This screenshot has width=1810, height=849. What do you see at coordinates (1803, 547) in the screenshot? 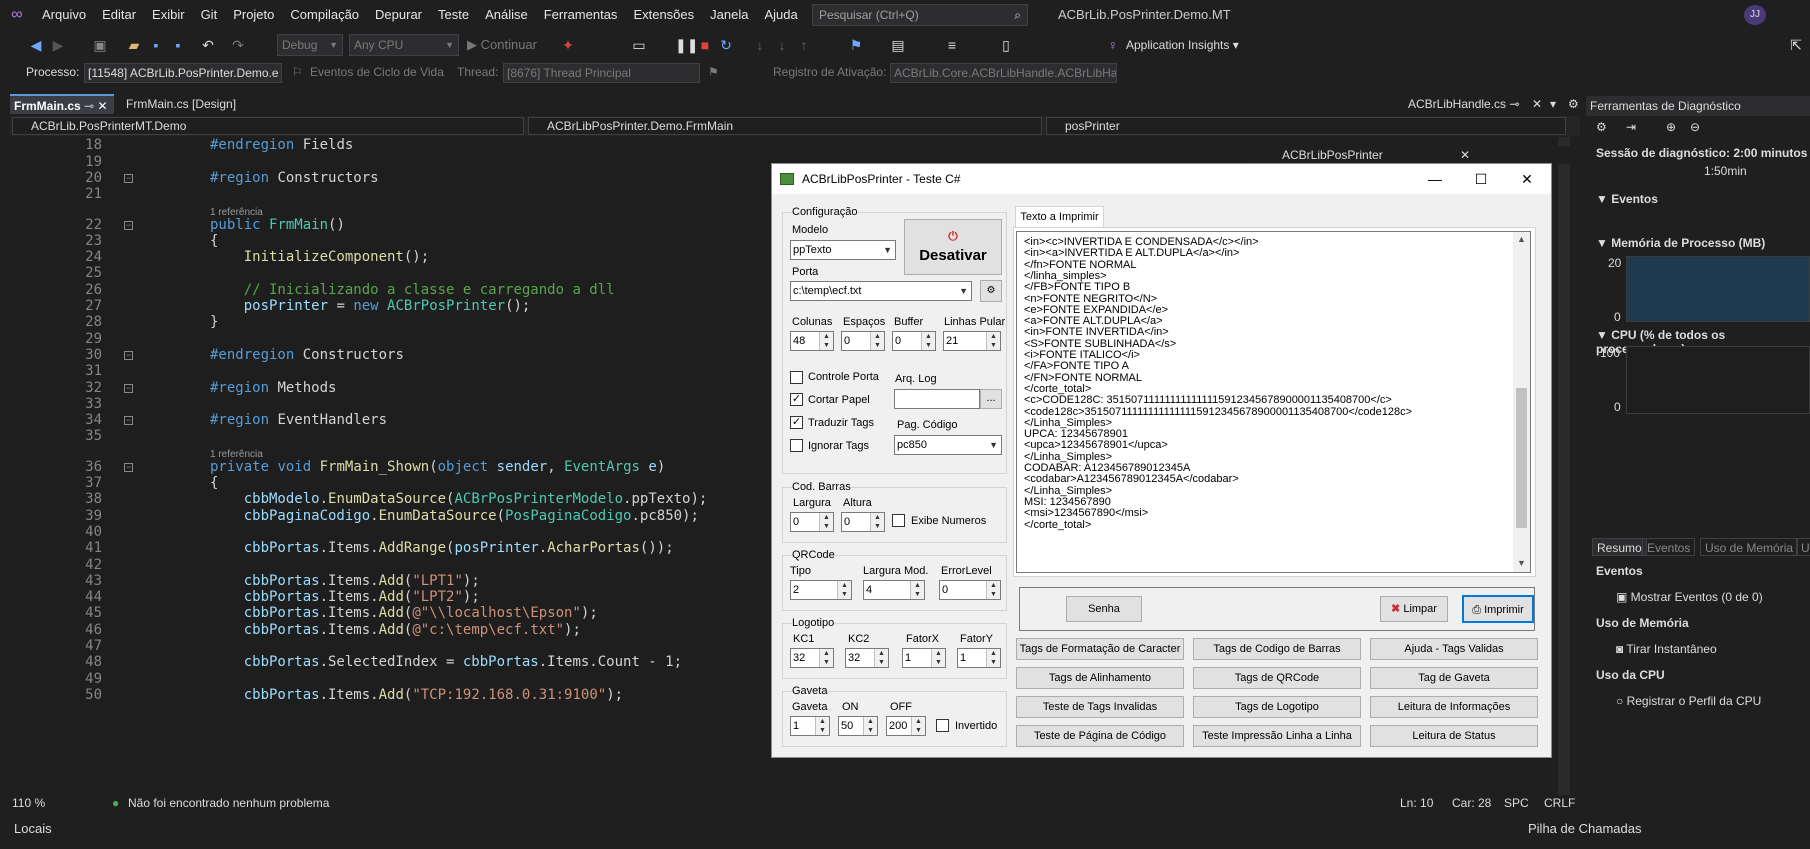
I see `tab-more: U` at bounding box center [1803, 547].